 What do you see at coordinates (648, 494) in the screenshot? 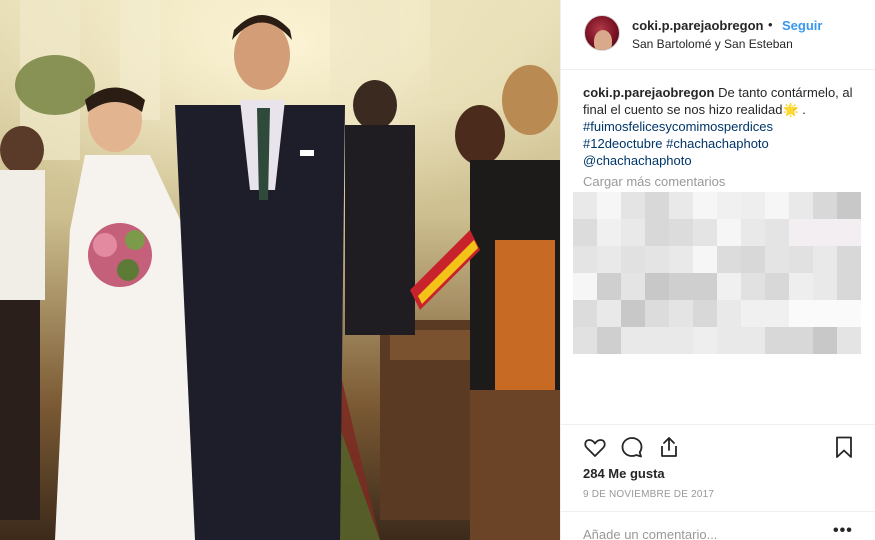
I see `post-date: 9 DE NOVIEMBRE DE 2017` at bounding box center [648, 494].